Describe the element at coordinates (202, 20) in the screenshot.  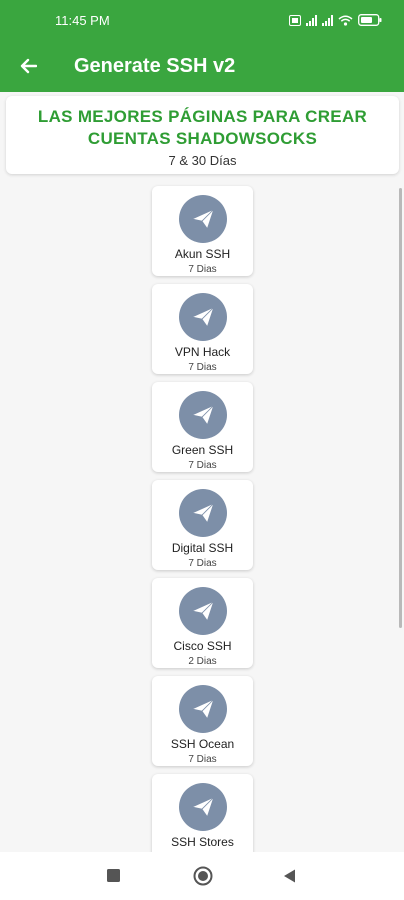
I see `status-bar: 11:45 PM` at that location.